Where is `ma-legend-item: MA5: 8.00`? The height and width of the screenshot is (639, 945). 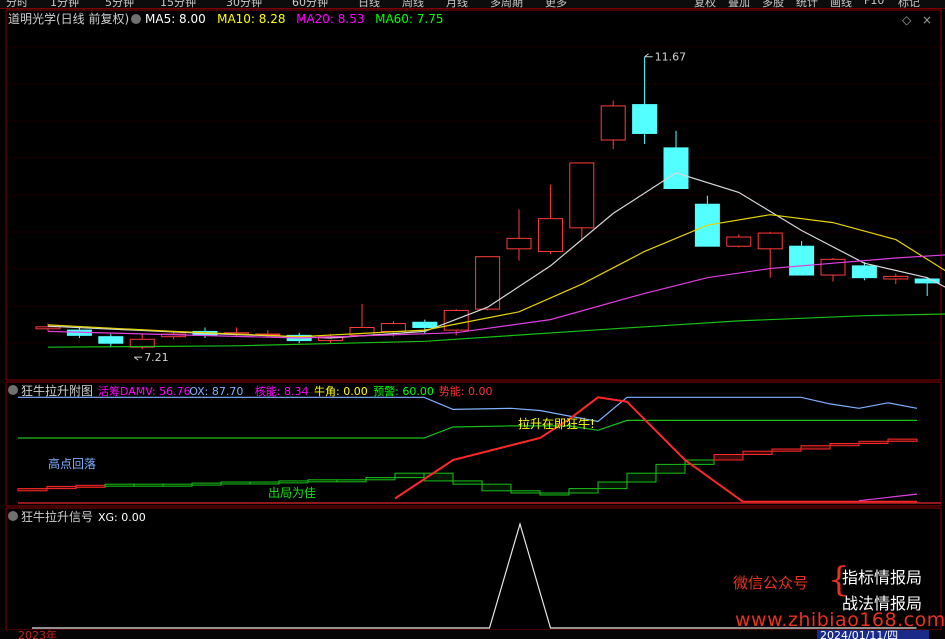
ma-legend-item: MA5: 8.00 is located at coordinates (175, 19).